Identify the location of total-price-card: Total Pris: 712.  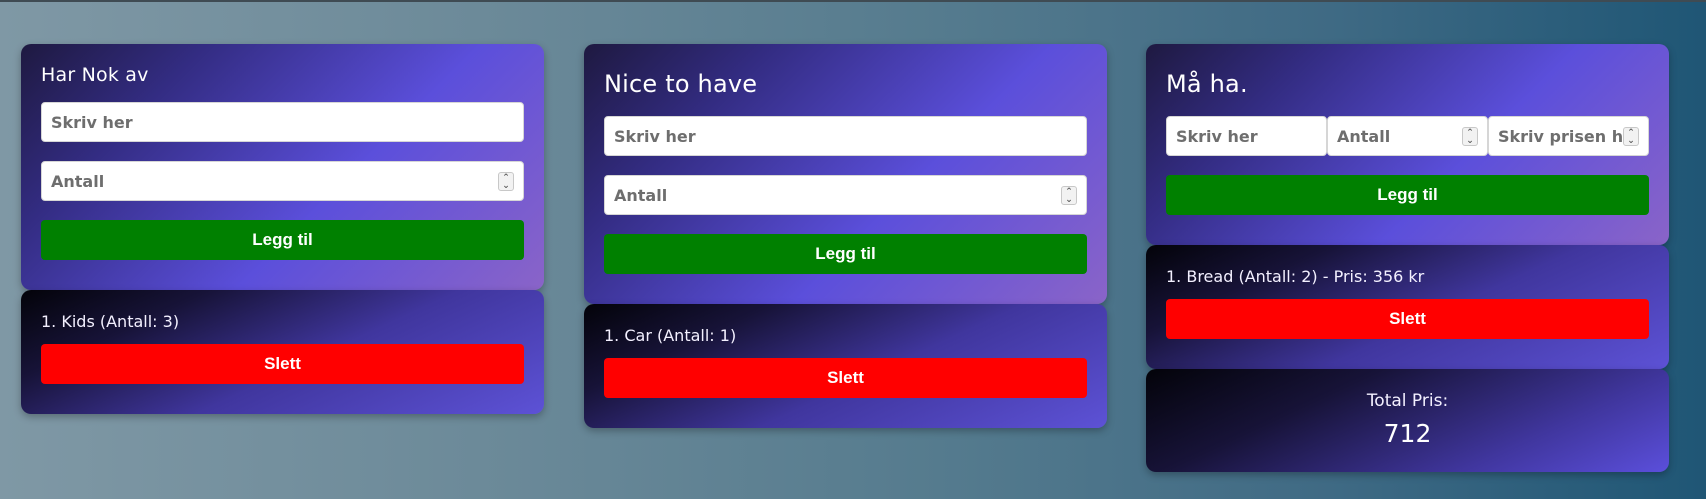
(1407, 420).